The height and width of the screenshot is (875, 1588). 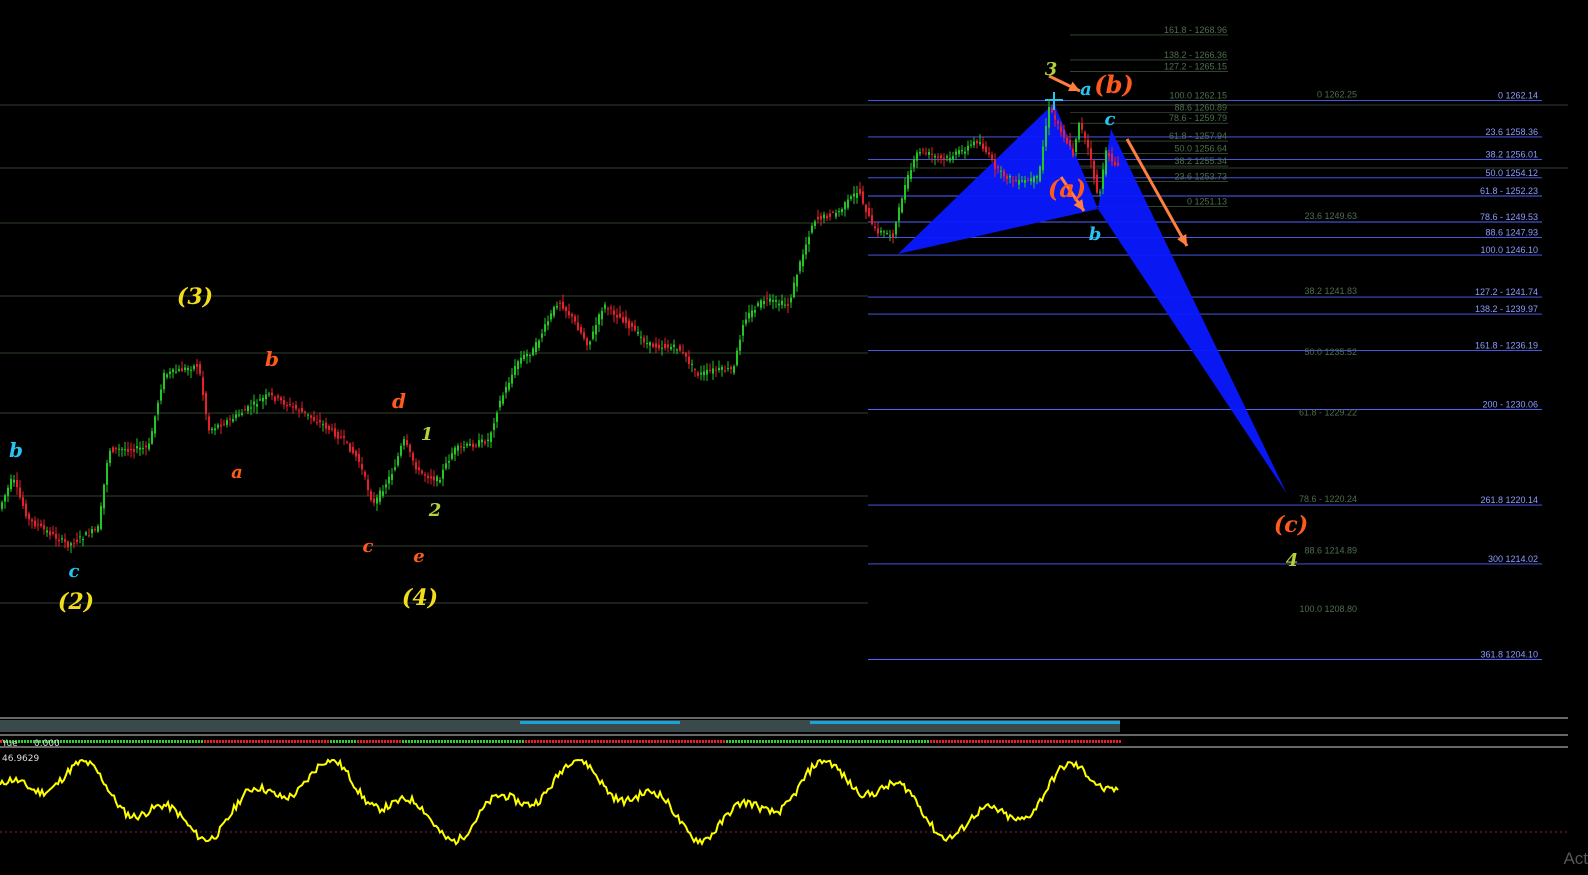 I want to click on wave-label: 3, so click(x=1051, y=69).